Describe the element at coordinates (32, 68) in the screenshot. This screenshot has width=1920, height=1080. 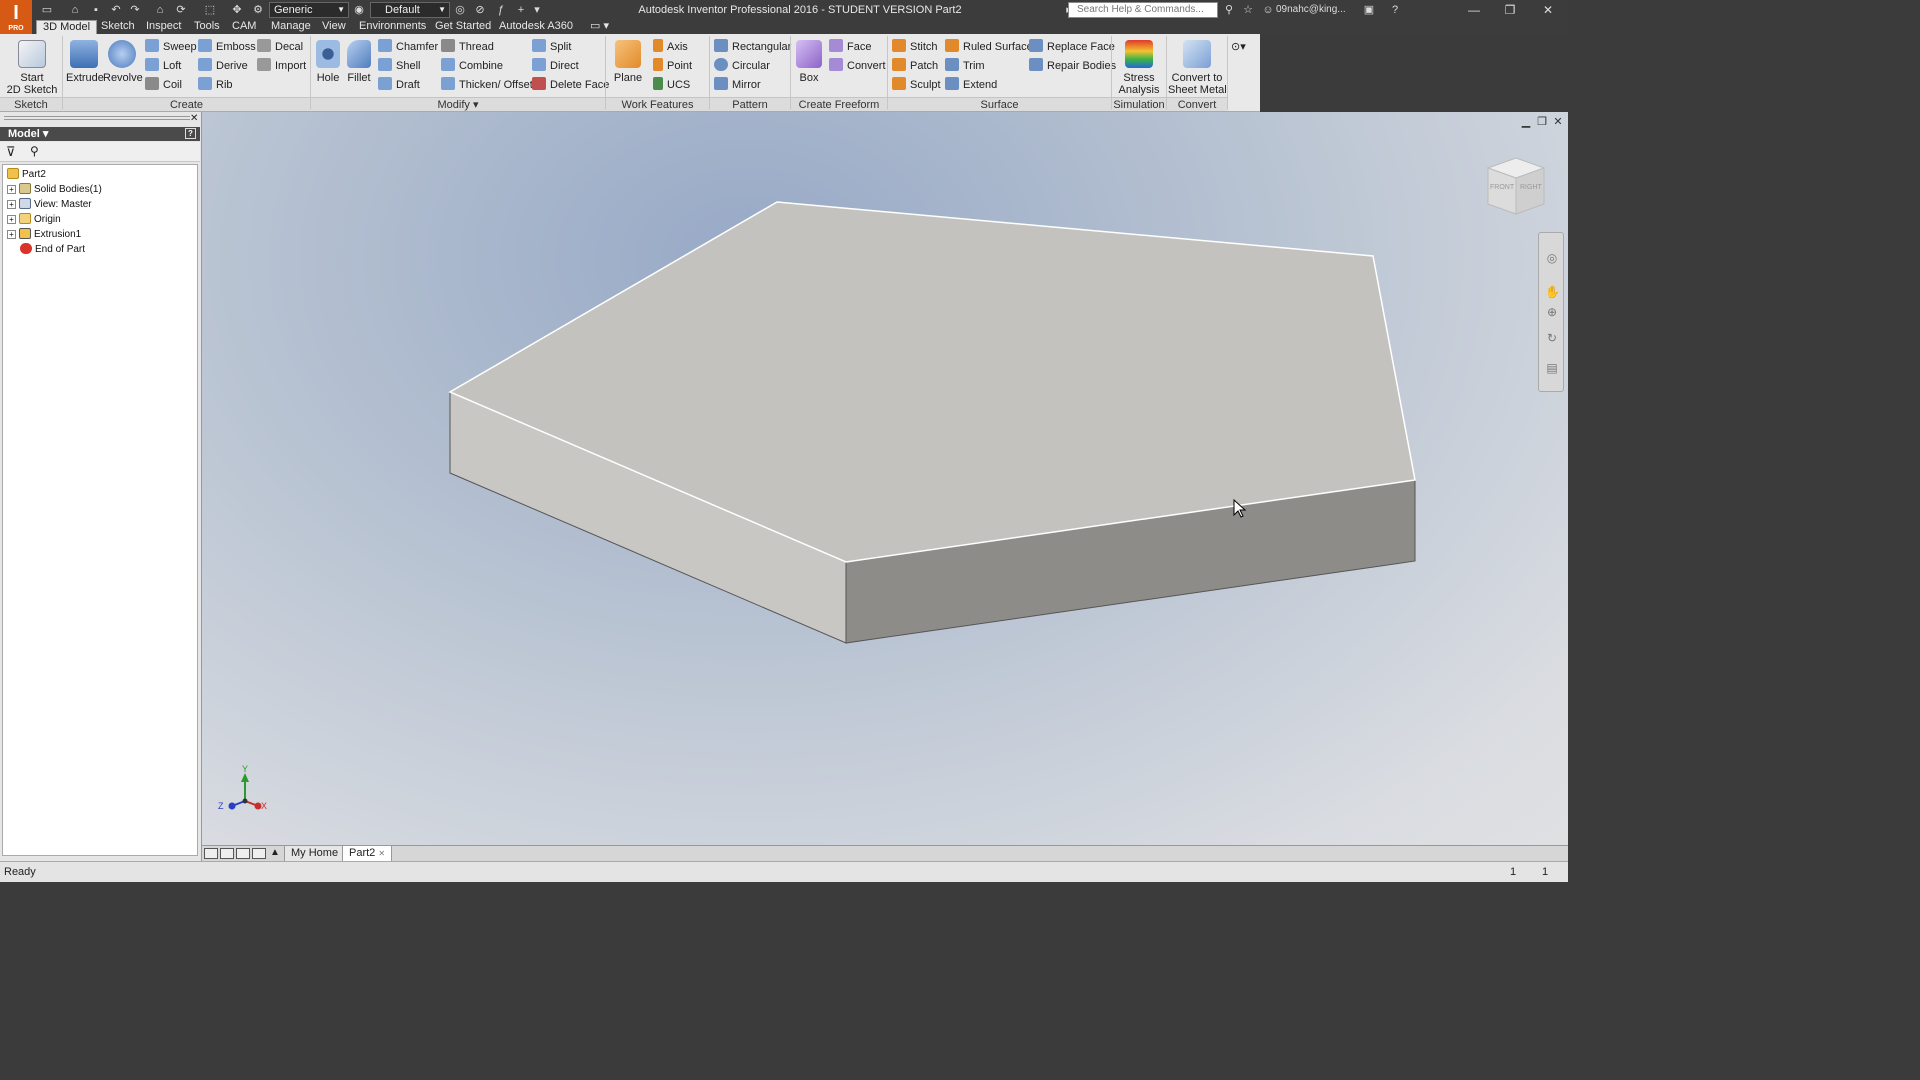
I see `start-2d-sketch-button: Start 2D Sketch` at that location.